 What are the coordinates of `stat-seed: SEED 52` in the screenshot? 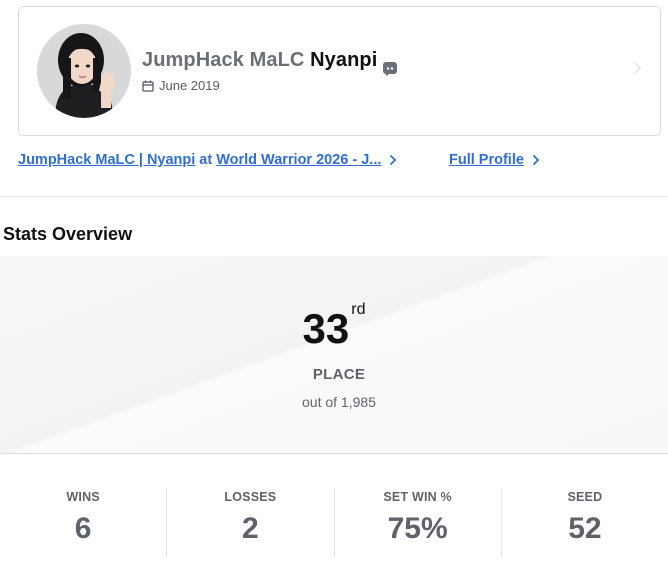 It's located at (584, 523).